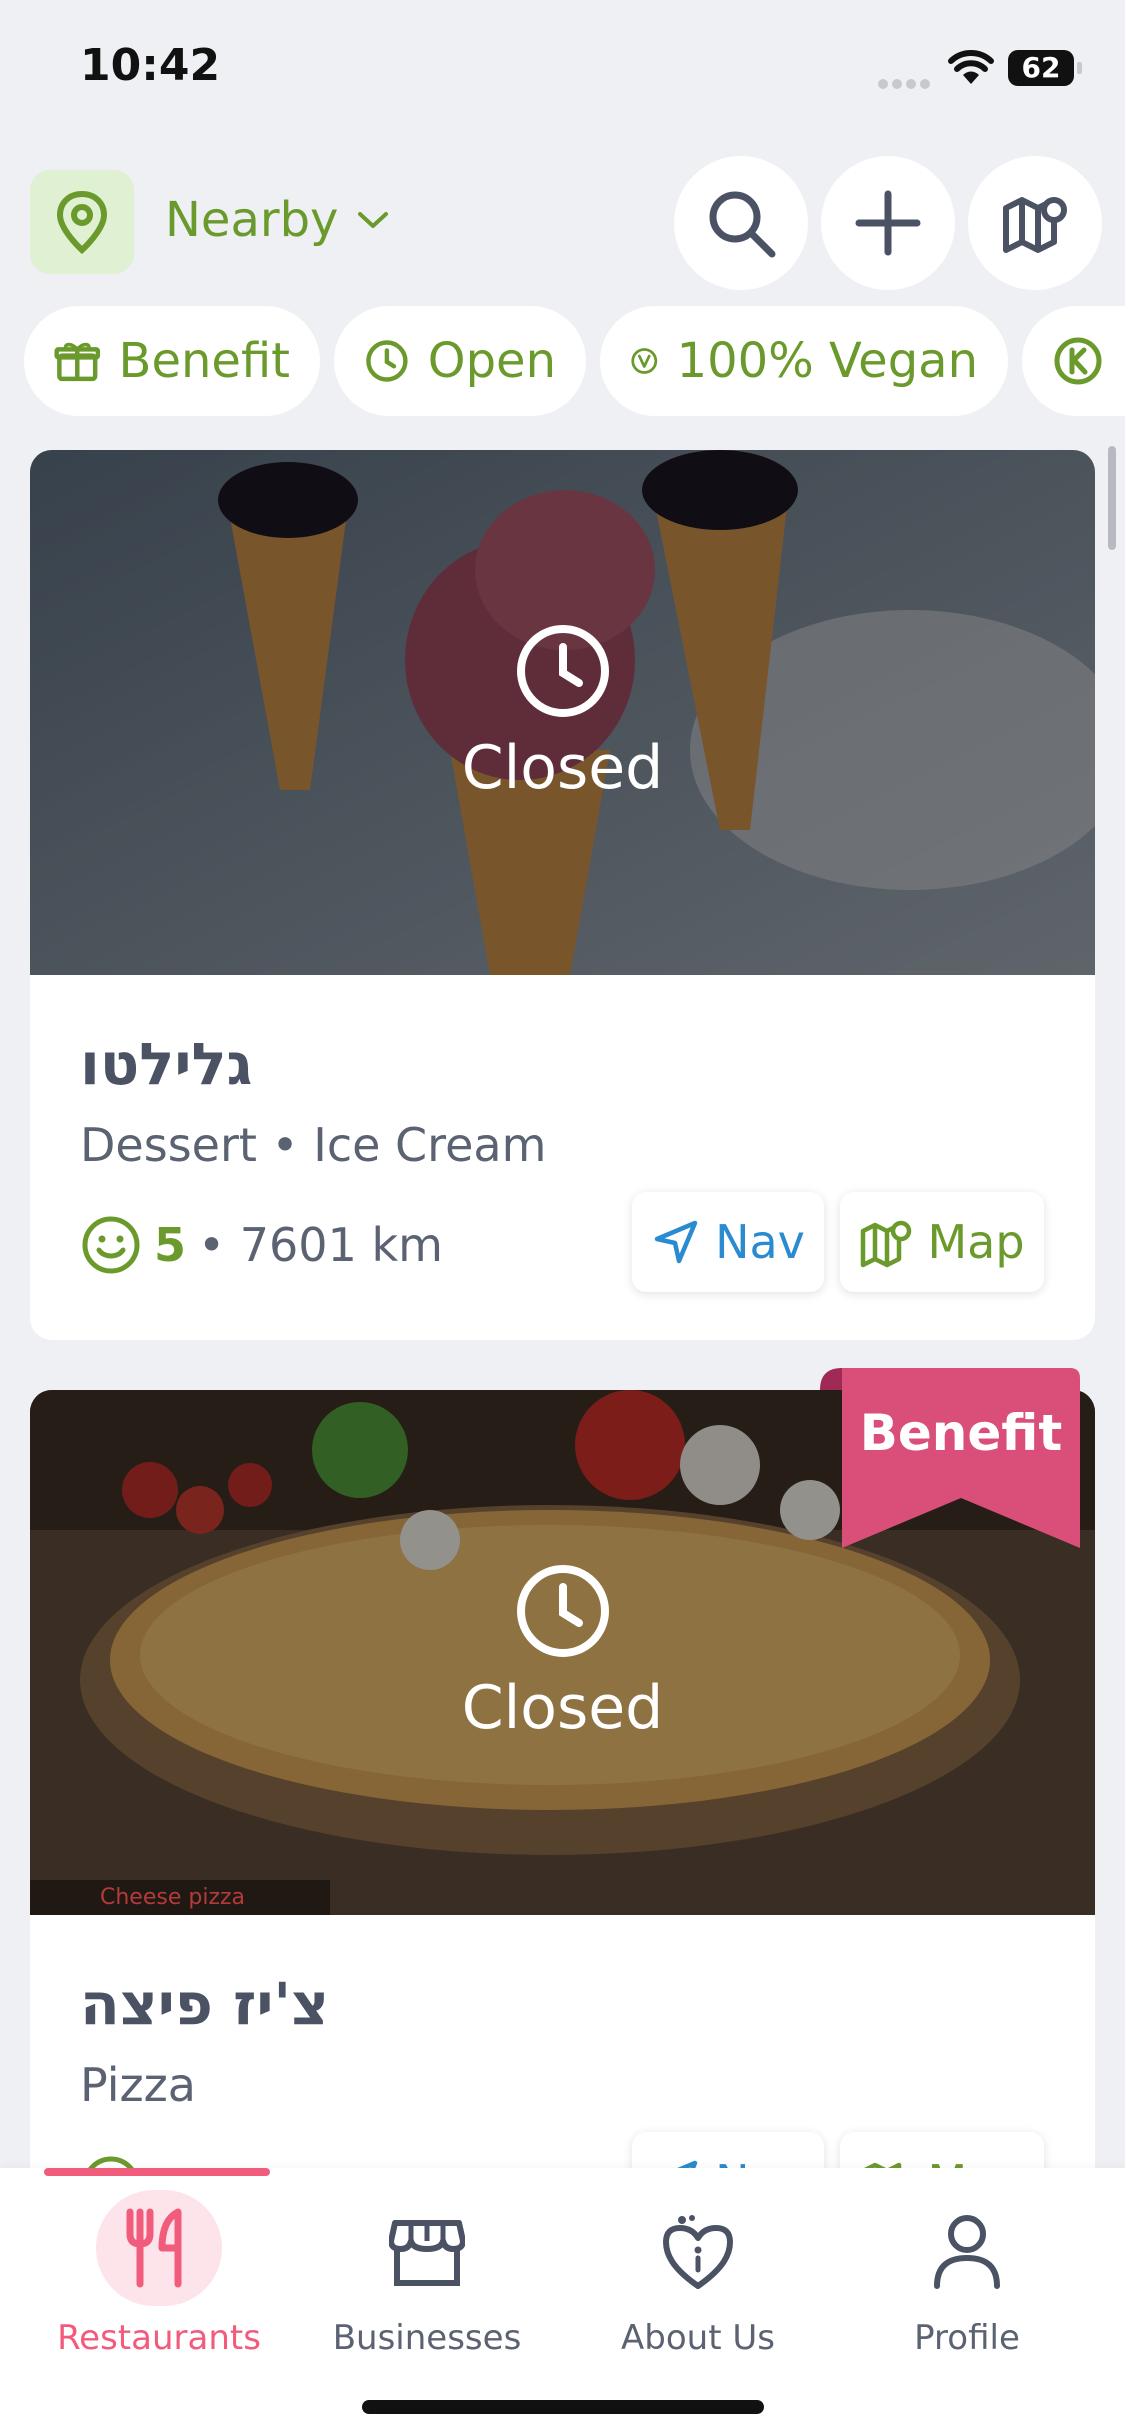 Image resolution: width=1125 pixels, height=2436 pixels. I want to click on location-pin-icon, so click(82, 222).